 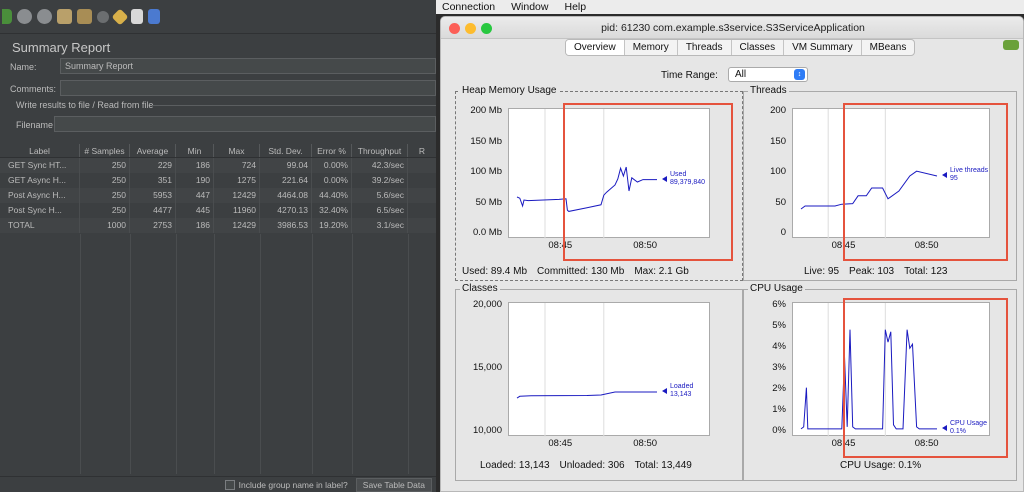 What do you see at coordinates (586, 370) in the screenshot?
I see `classes-chart-svg` at bounding box center [586, 370].